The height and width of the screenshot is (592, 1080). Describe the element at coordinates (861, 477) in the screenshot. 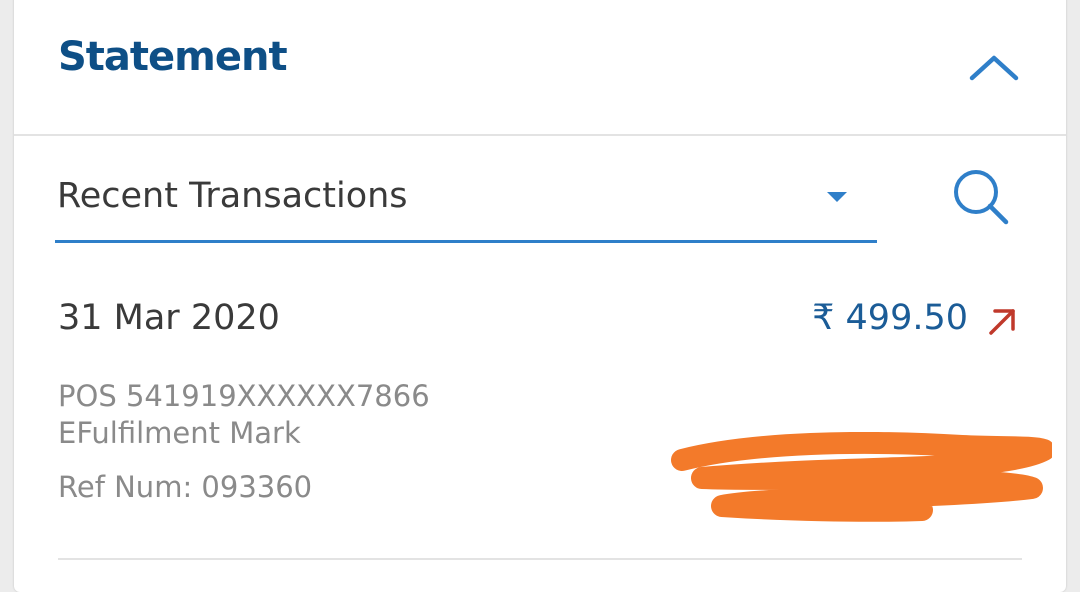

I see `redaction-scribble` at that location.